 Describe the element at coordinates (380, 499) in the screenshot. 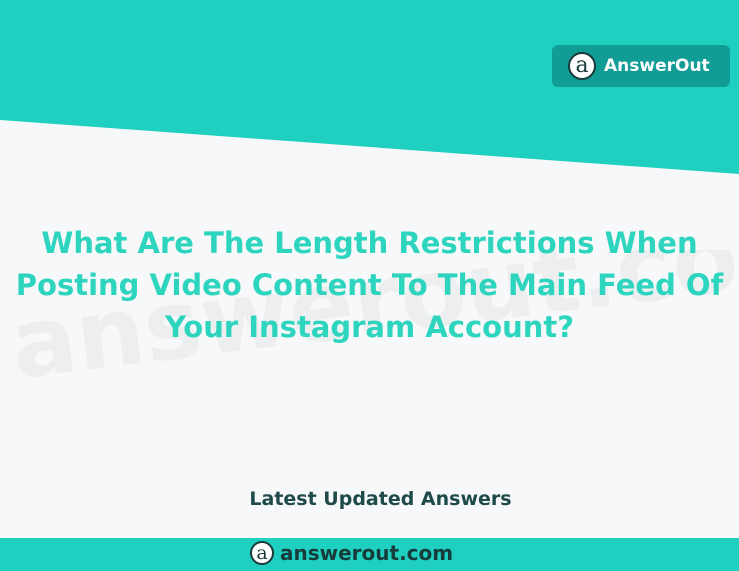

I see `latest-answers-label: Latest Updated Answers` at that location.